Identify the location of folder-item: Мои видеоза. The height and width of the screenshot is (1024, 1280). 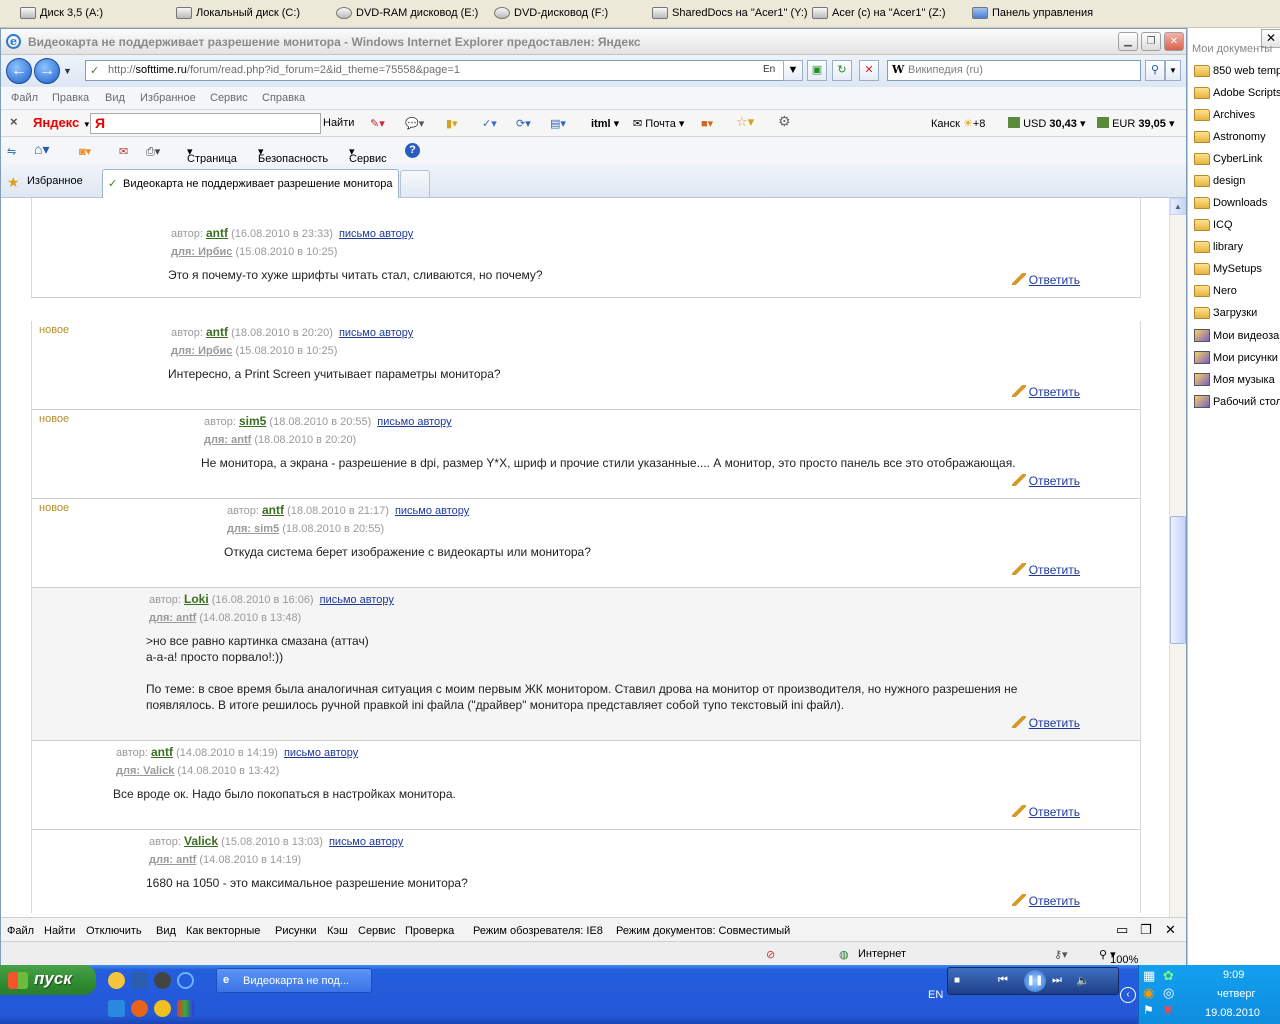
(1236, 335).